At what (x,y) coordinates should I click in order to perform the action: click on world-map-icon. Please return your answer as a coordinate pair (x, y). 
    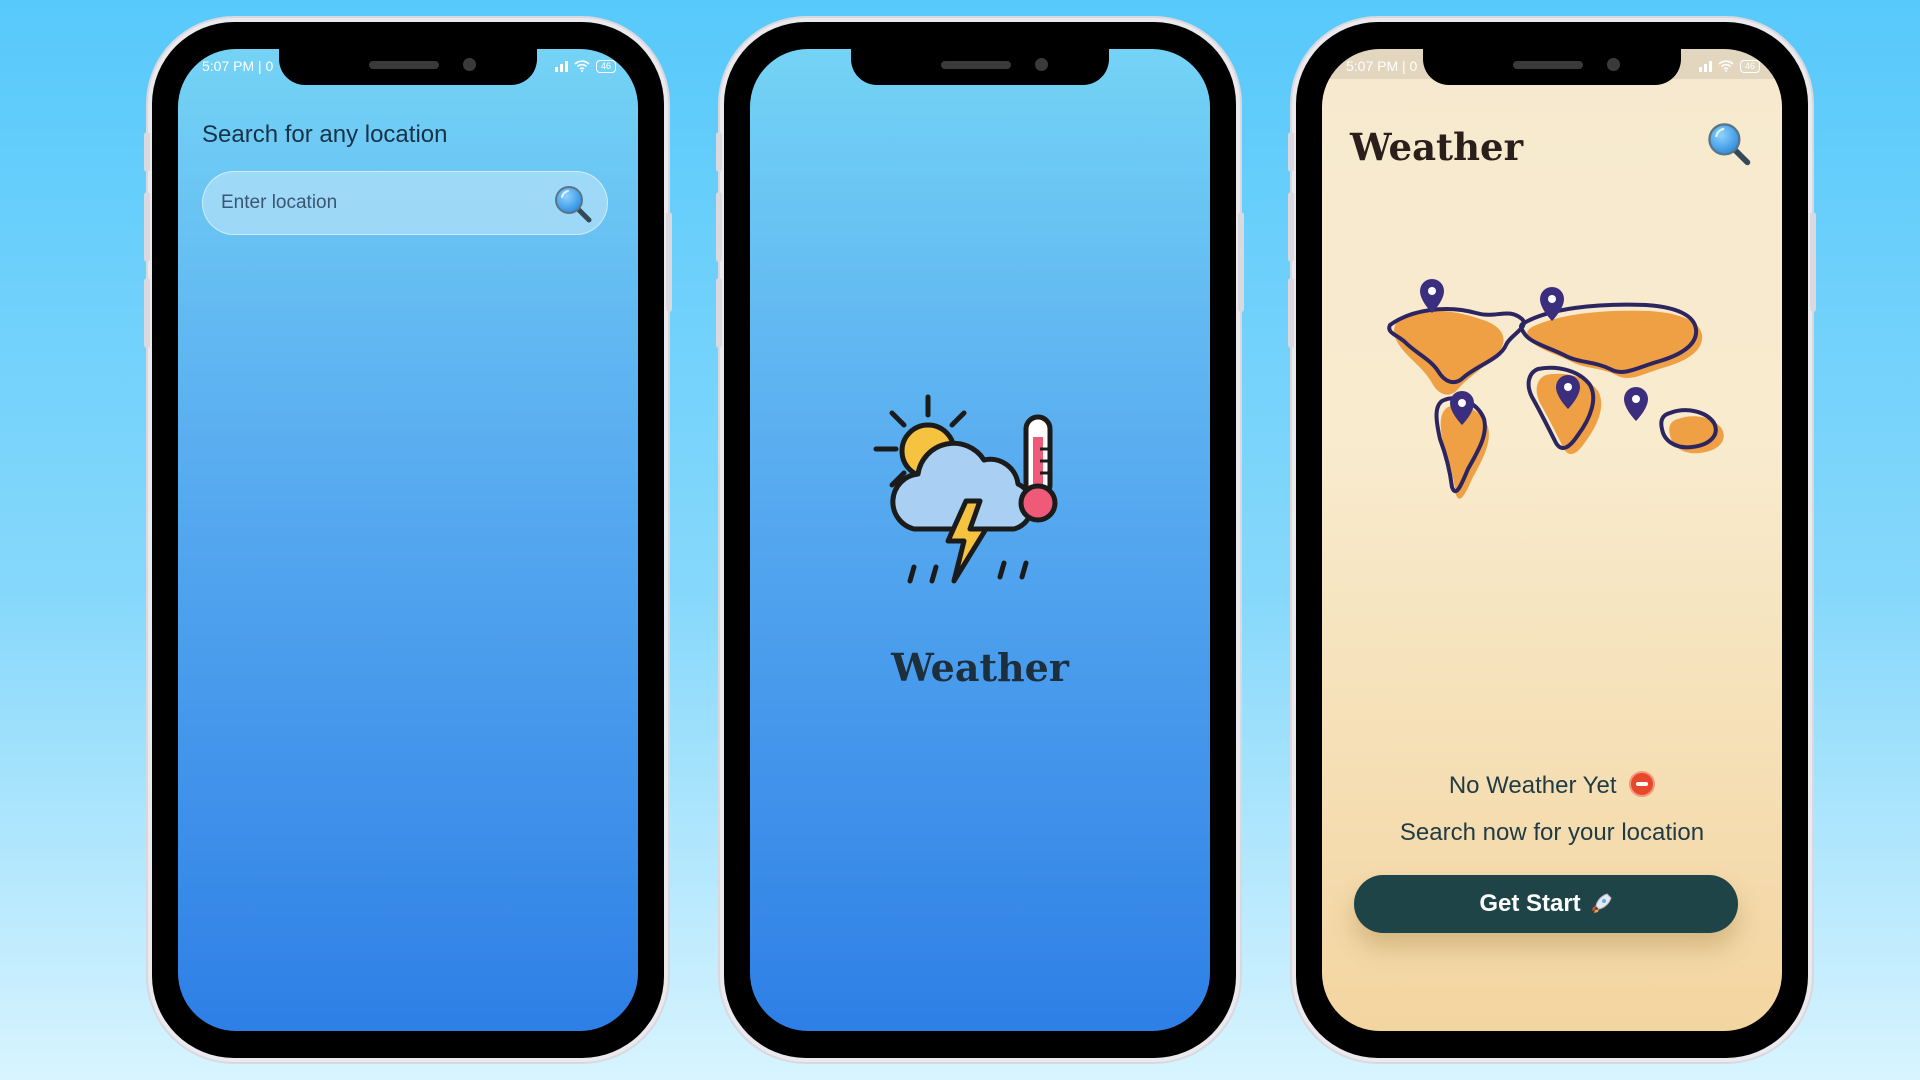
    Looking at the image, I should click on (1555, 389).